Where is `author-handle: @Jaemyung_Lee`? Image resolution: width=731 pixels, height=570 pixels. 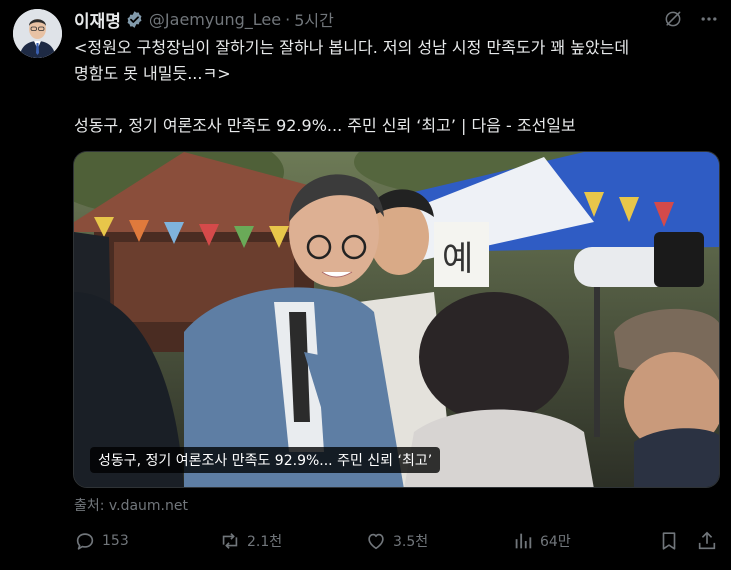 author-handle: @Jaemyung_Lee is located at coordinates (215, 19).